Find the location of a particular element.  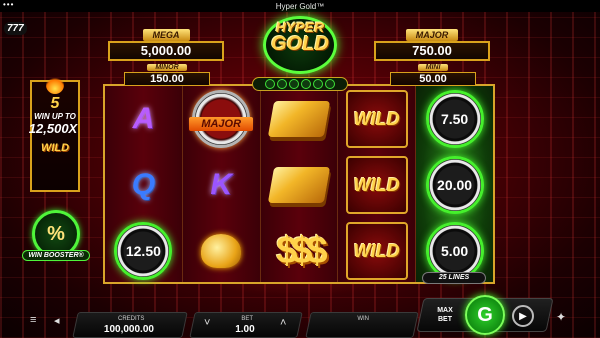

page-title: Hyper Gold™ is located at coordinates (300, 6).